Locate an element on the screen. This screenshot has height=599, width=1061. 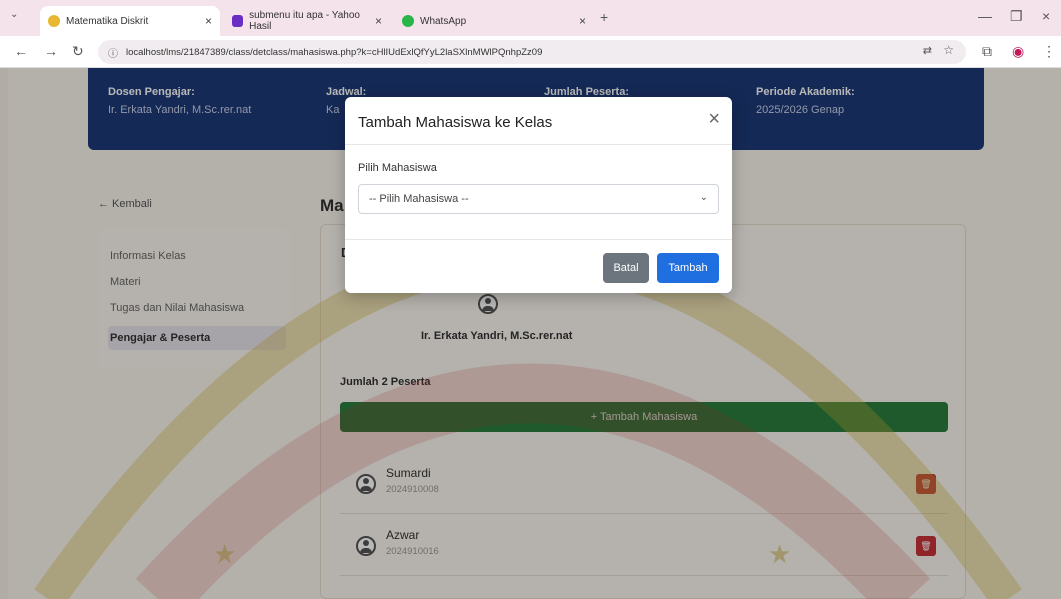
modal-footer: Batal Tambah is located at coordinates (538, 266).